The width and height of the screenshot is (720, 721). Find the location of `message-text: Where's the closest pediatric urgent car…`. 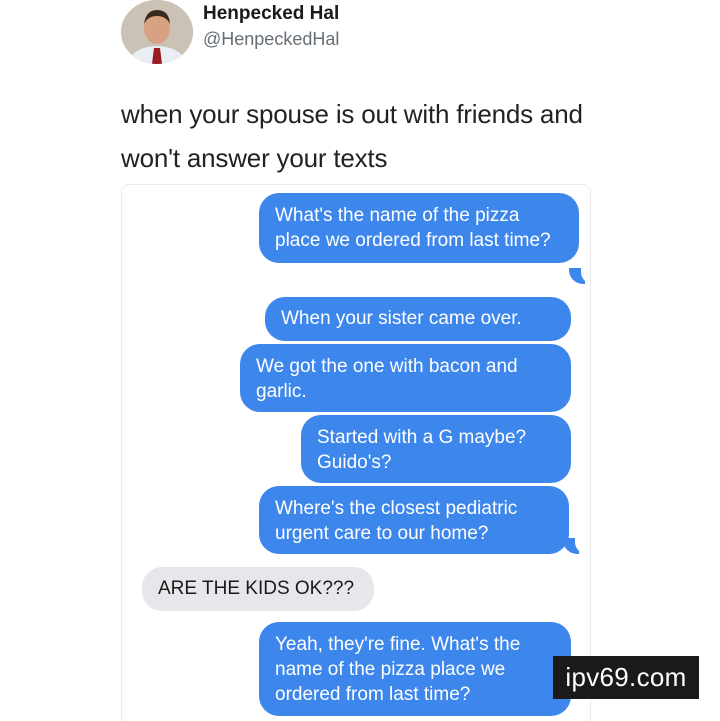

message-text: Where's the closest pediatric urgent car… is located at coordinates (396, 521).